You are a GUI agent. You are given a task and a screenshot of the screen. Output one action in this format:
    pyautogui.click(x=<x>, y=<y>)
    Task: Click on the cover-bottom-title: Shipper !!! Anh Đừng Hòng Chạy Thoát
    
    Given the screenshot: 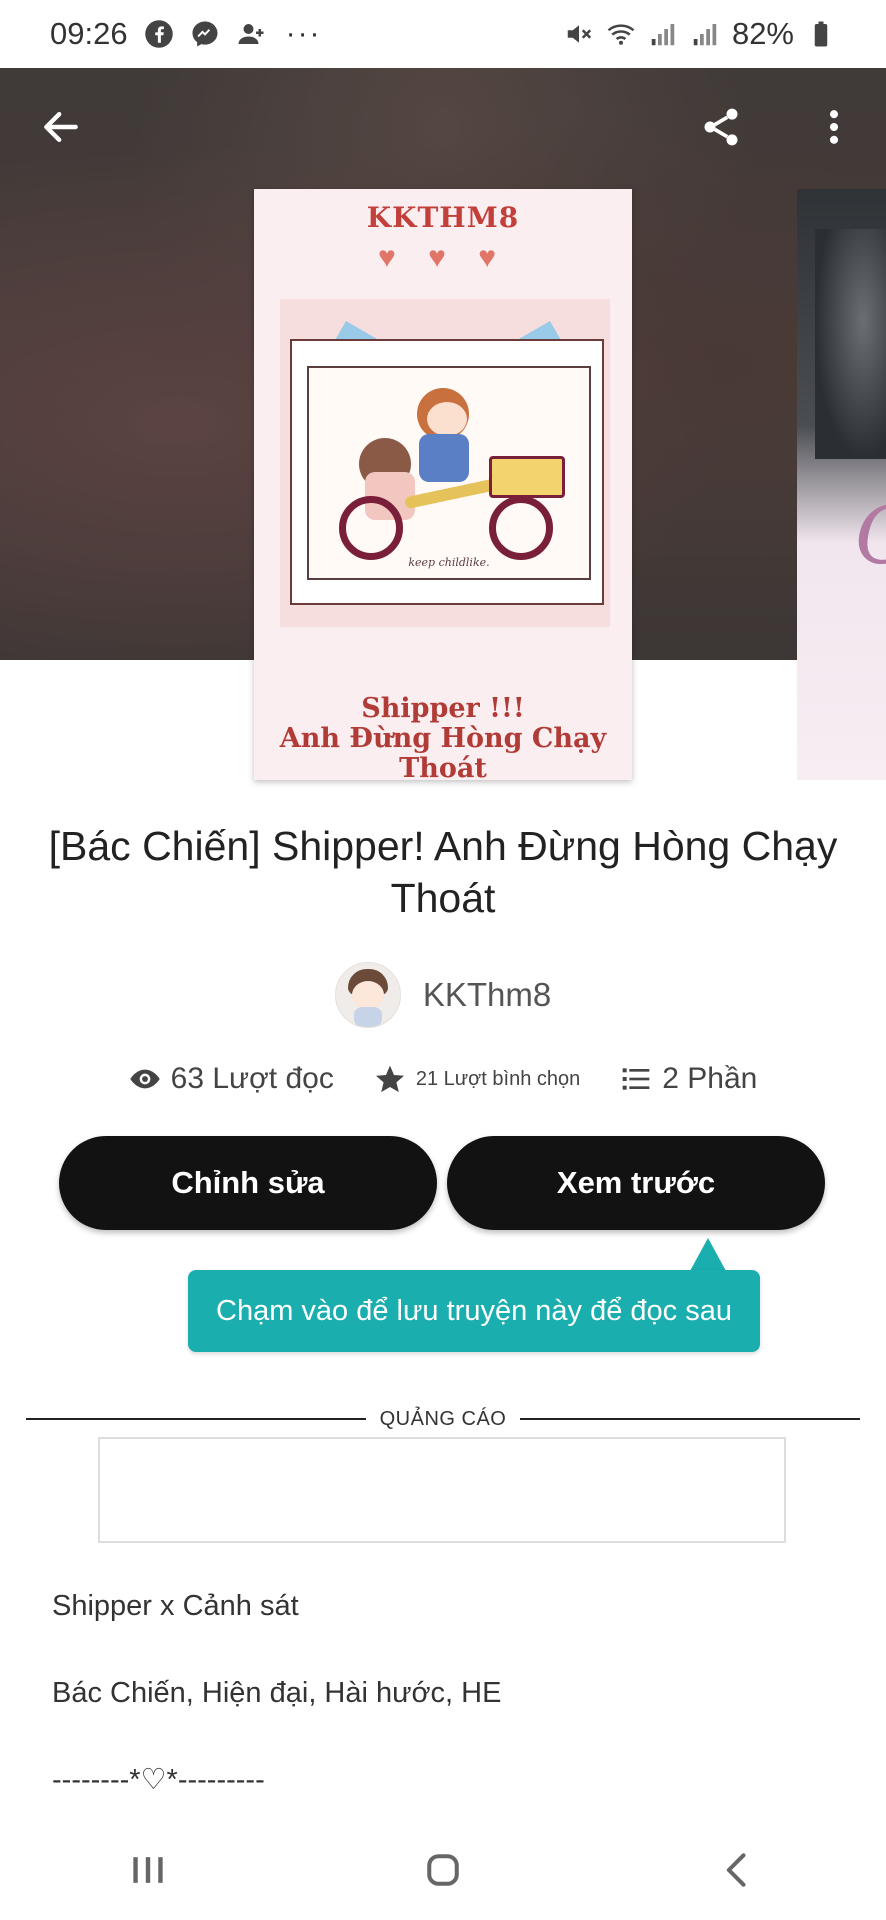 What is the action you would take?
    pyautogui.click(x=443, y=737)
    